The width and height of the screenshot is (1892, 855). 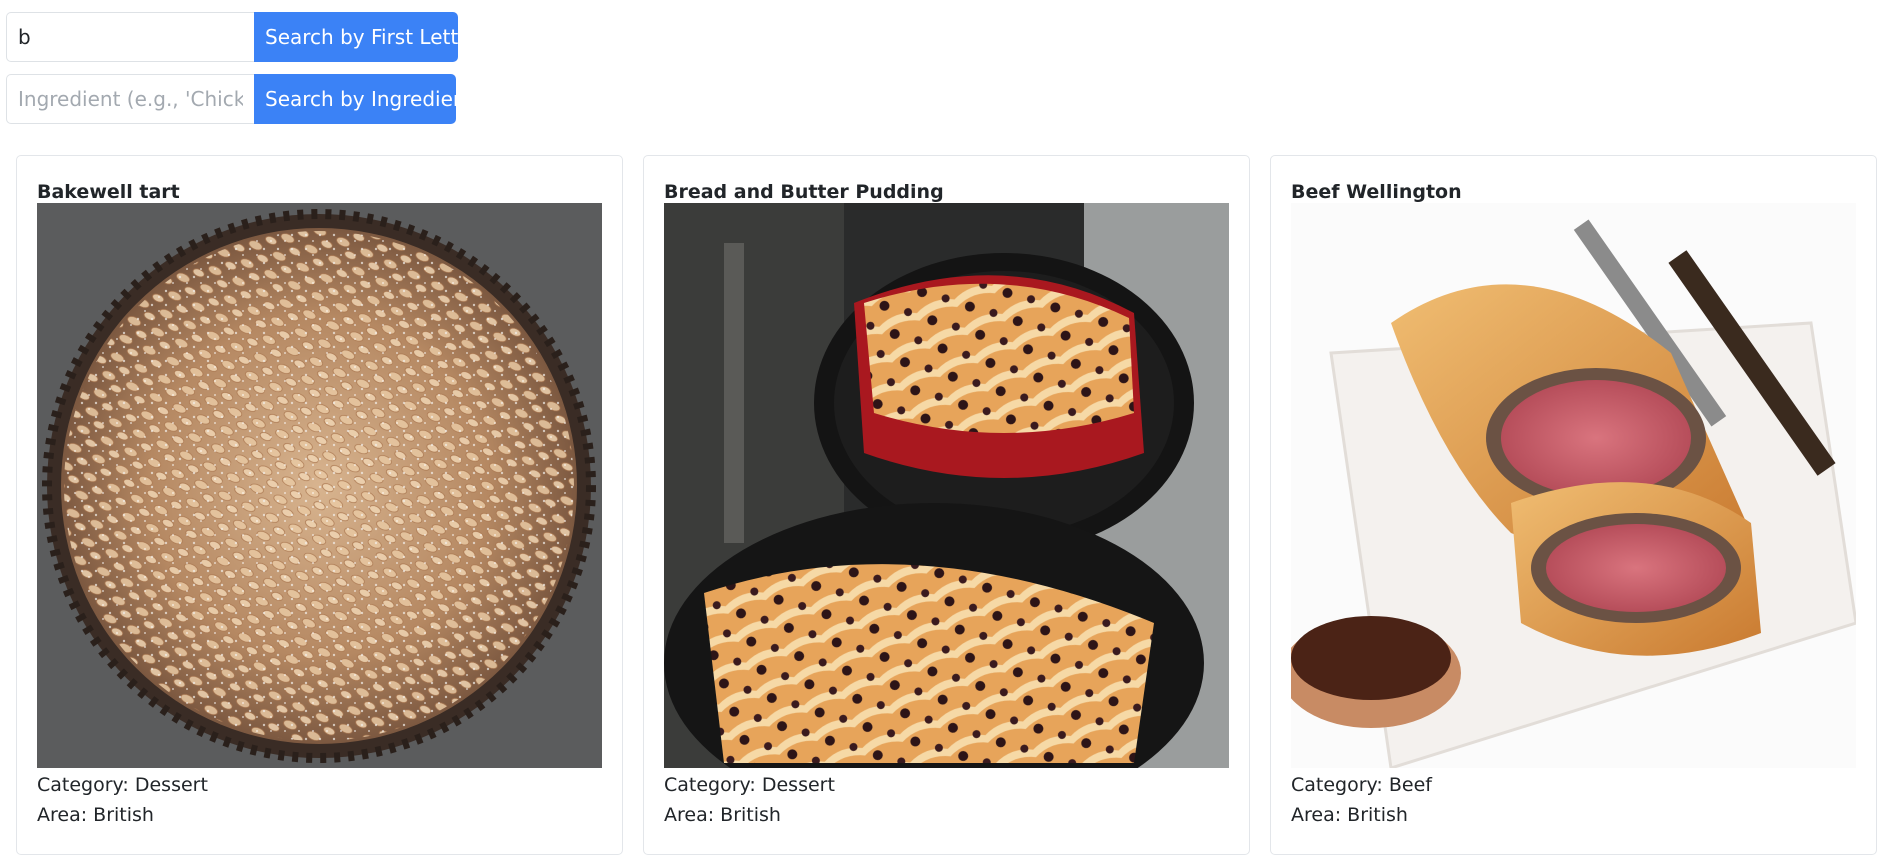 I want to click on first-letter-search-form: Search by First Letter, so click(x=242, y=37).